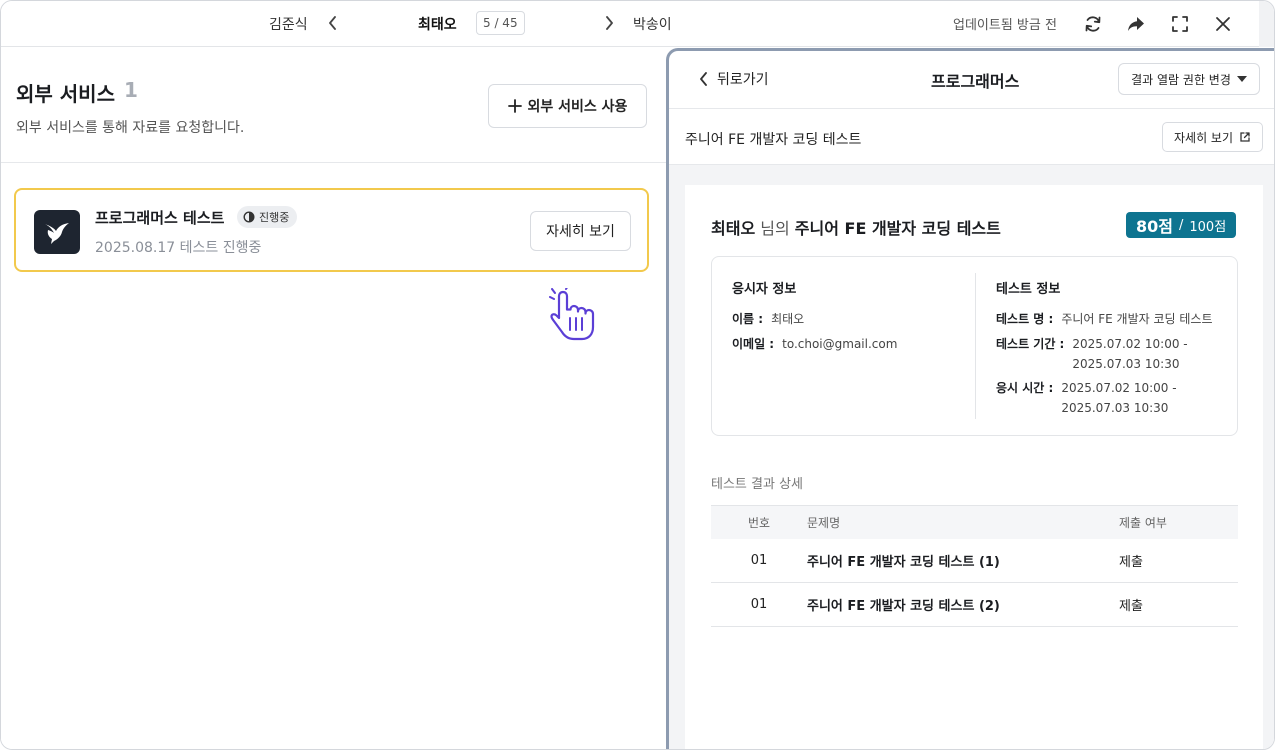  I want to click on table-row: 01 주니어 FE 개발자 코딩 테스트 (1) 제출, so click(974, 561).